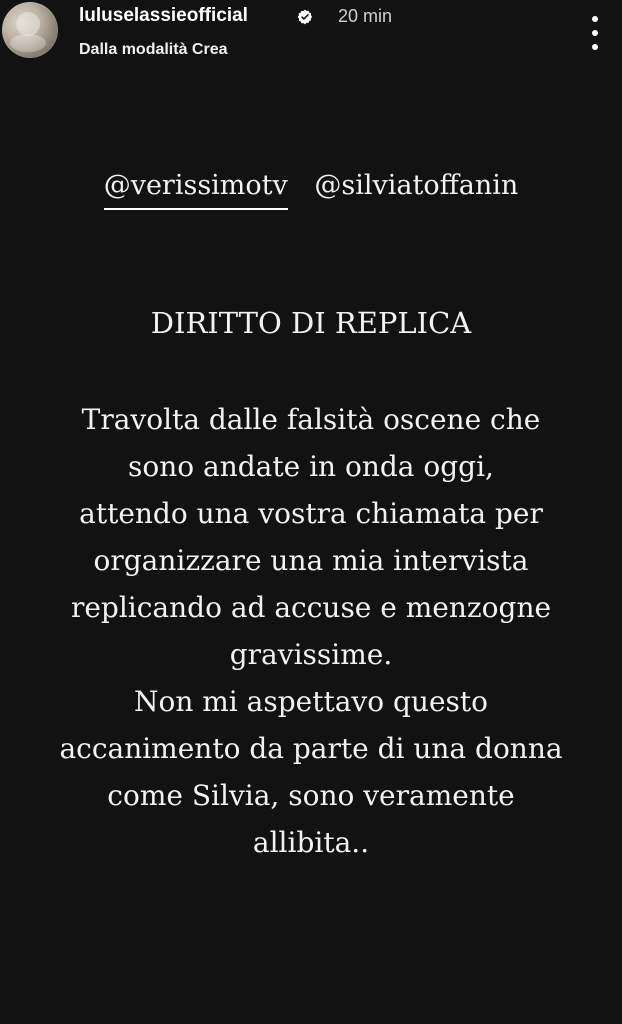  I want to click on story-line: gravissime., so click(311, 654).